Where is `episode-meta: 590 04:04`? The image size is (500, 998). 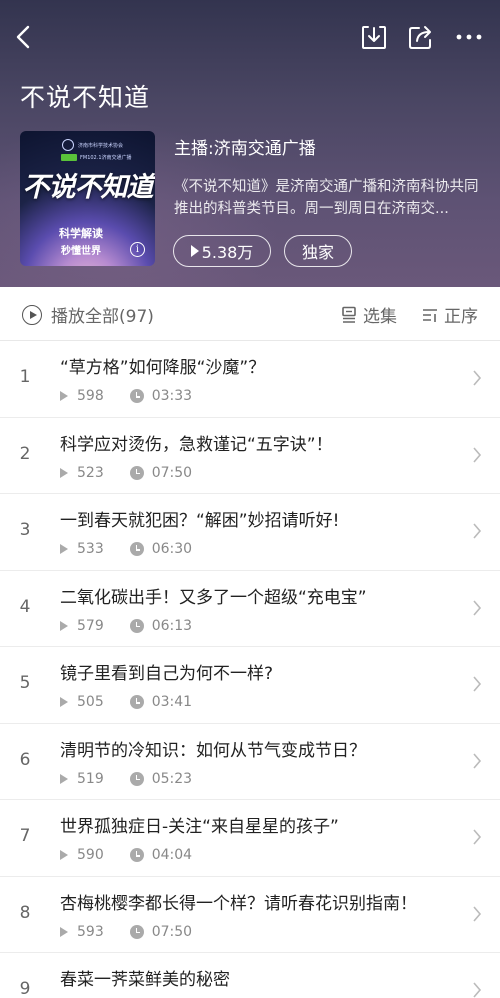
episode-meta: 590 04:04 is located at coordinates (126, 855).